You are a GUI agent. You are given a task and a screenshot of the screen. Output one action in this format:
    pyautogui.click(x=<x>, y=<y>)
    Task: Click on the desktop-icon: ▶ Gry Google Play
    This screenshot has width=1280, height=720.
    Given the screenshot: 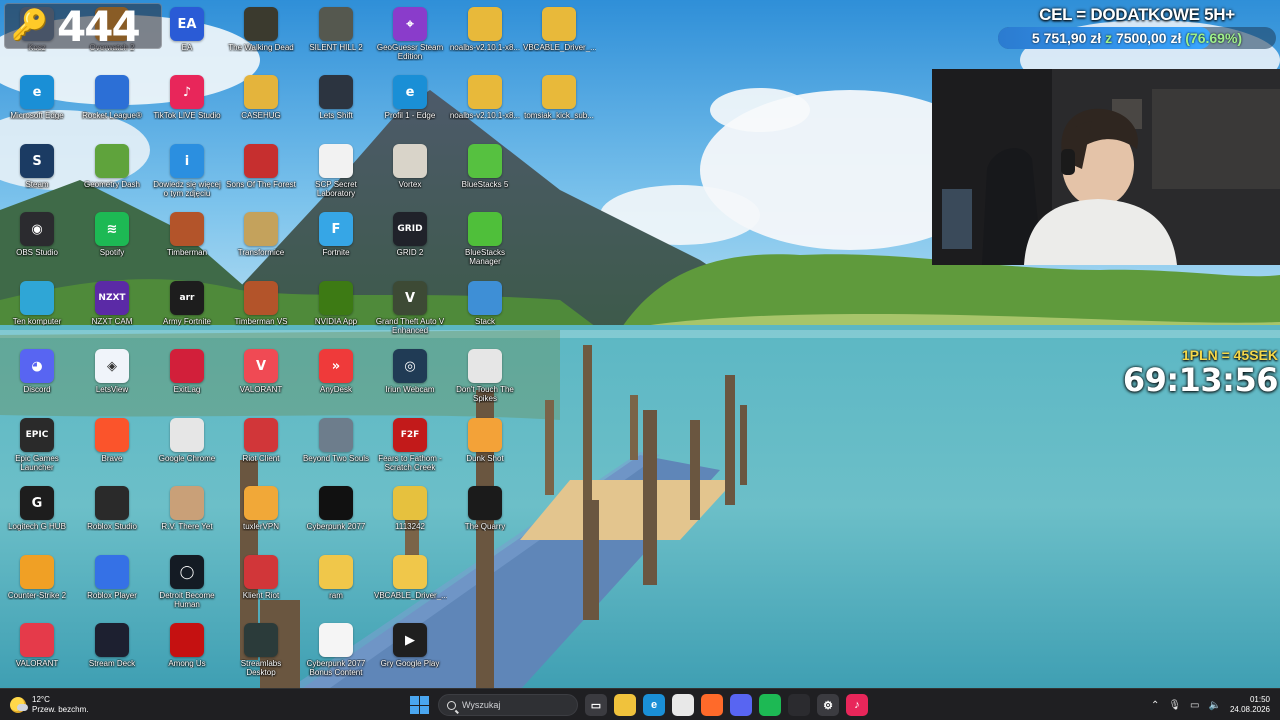 What is the action you would take?
    pyautogui.click(x=410, y=653)
    